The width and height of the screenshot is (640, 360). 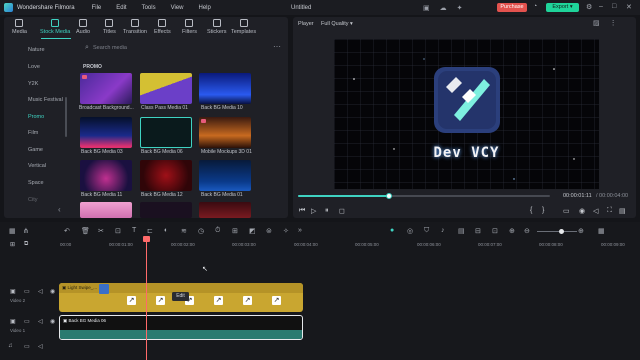 I want to click on crop-icon: ⊡, so click(x=118, y=231).